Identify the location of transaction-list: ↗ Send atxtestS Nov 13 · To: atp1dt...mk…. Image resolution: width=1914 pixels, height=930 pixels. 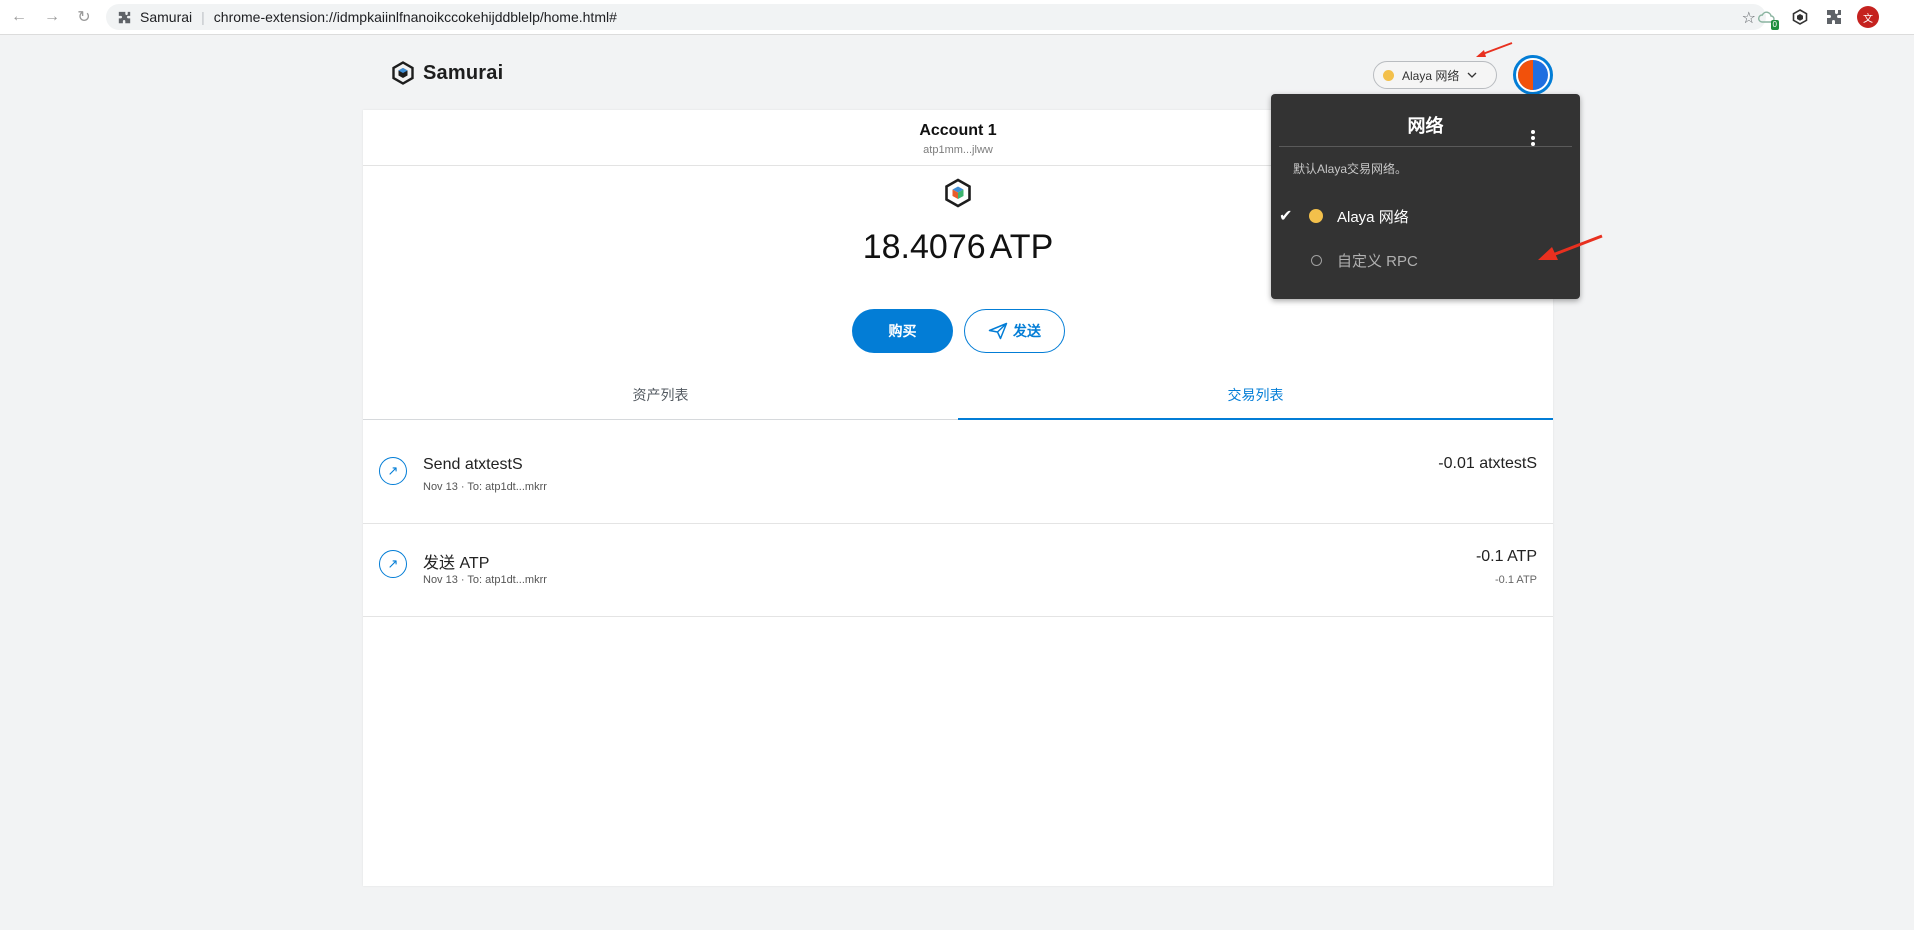
(958, 524).